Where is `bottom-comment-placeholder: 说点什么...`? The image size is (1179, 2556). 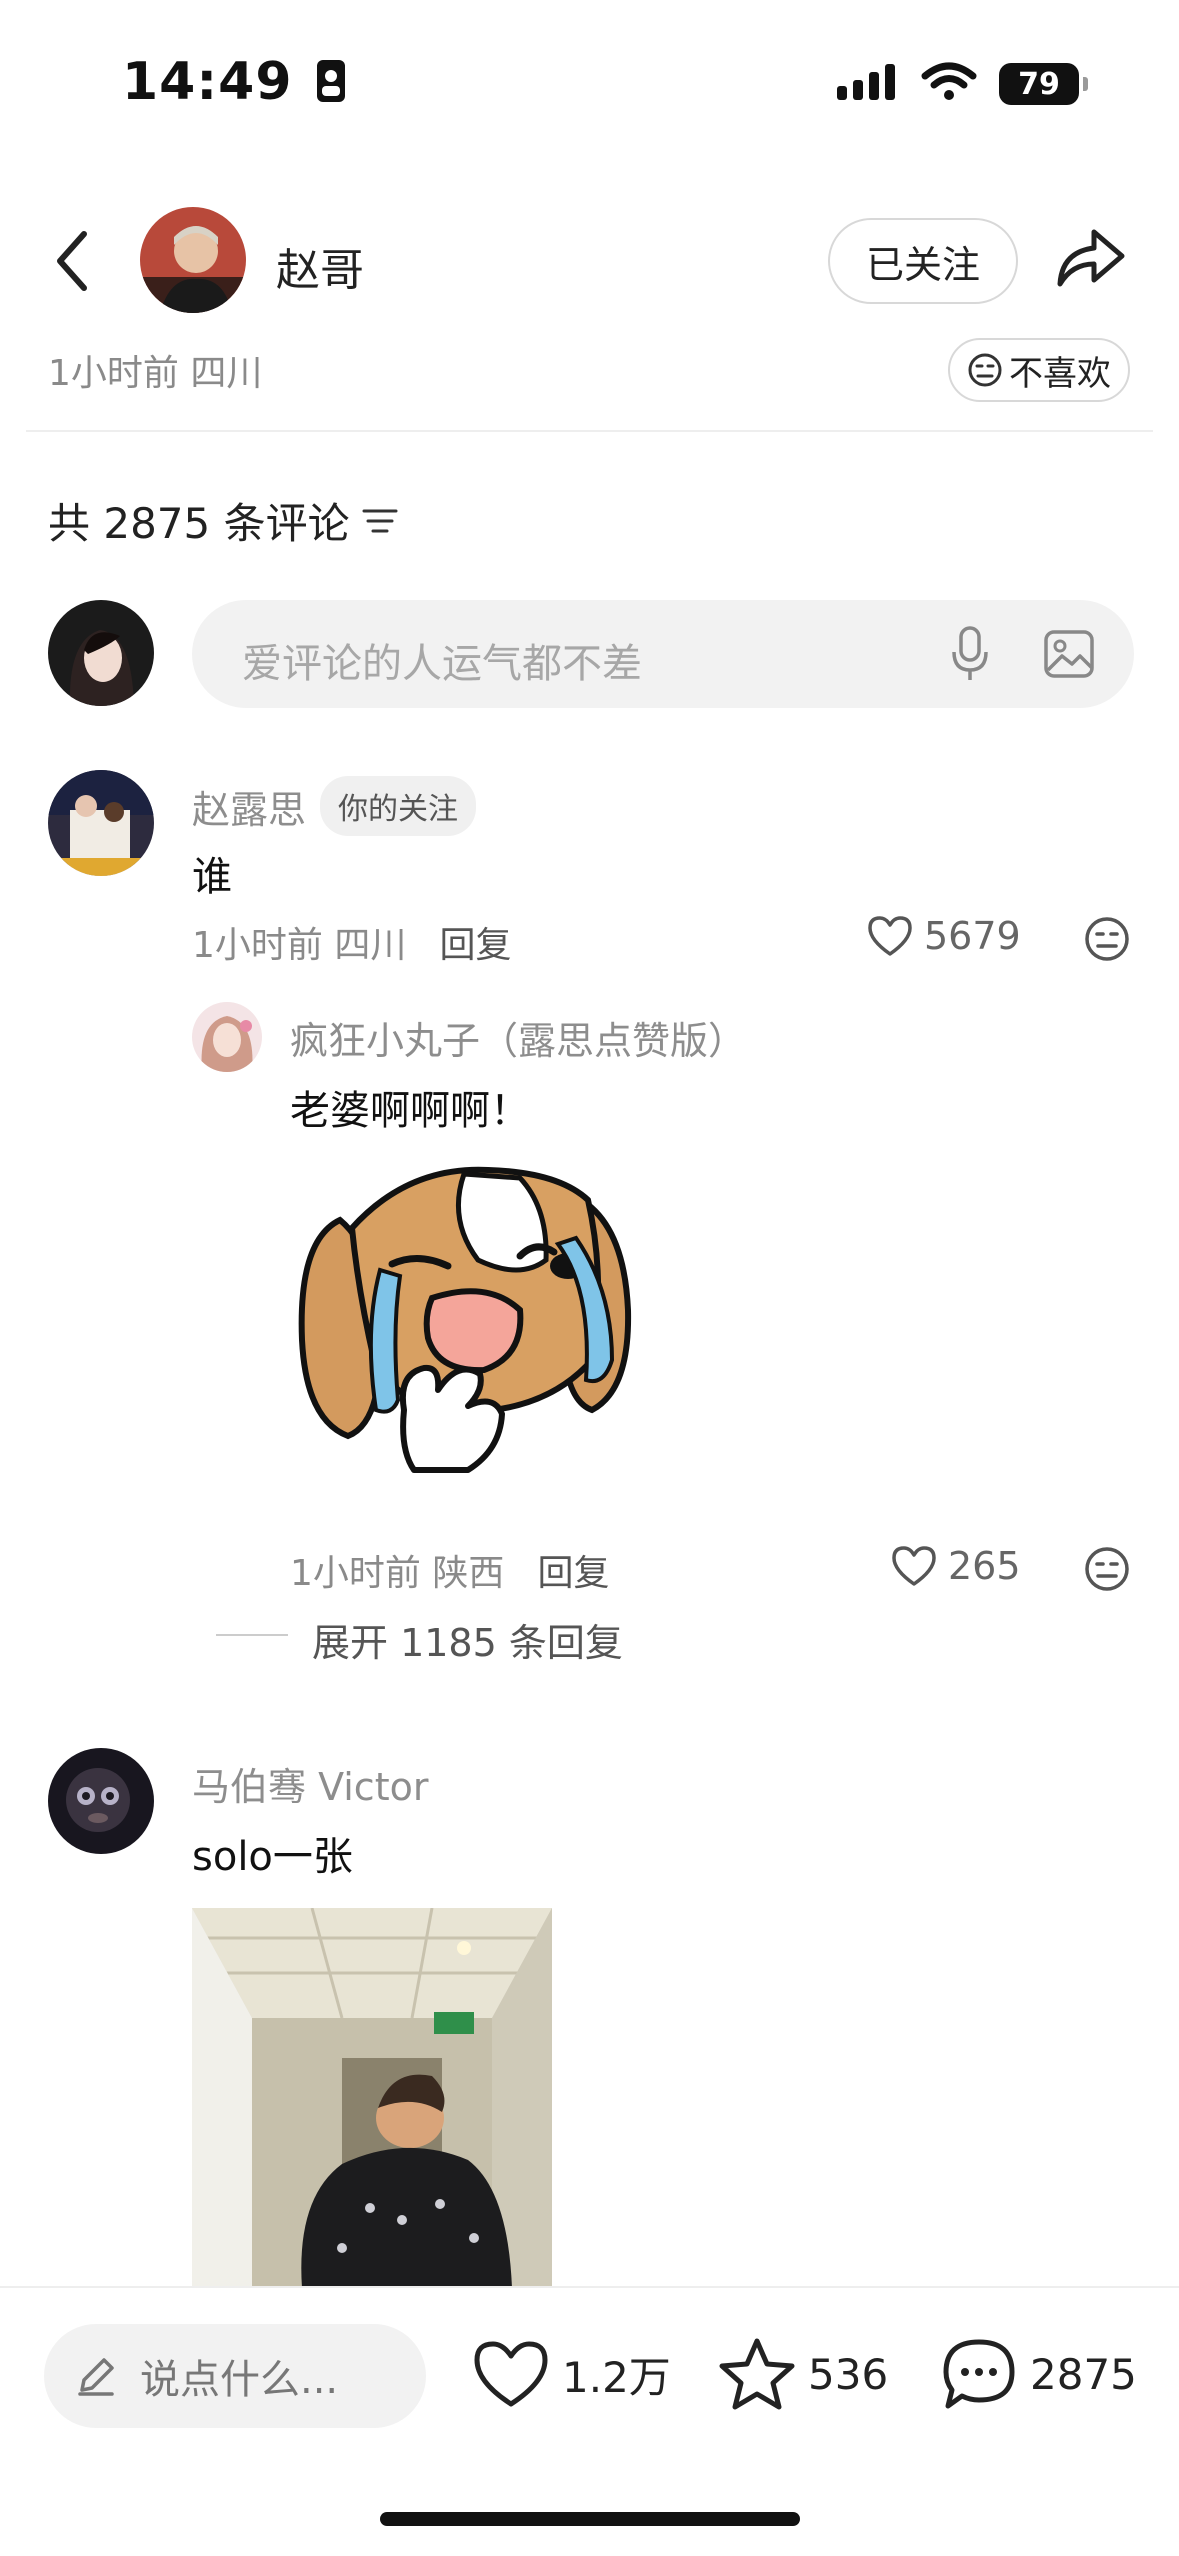 bottom-comment-placeholder: 说点什么... is located at coordinates (239, 2380).